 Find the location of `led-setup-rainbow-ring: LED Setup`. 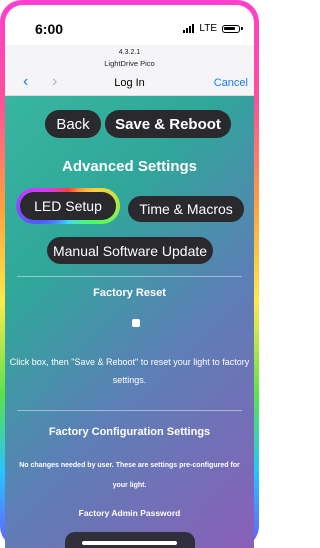

led-setup-rainbow-ring: LED Setup is located at coordinates (68, 206).